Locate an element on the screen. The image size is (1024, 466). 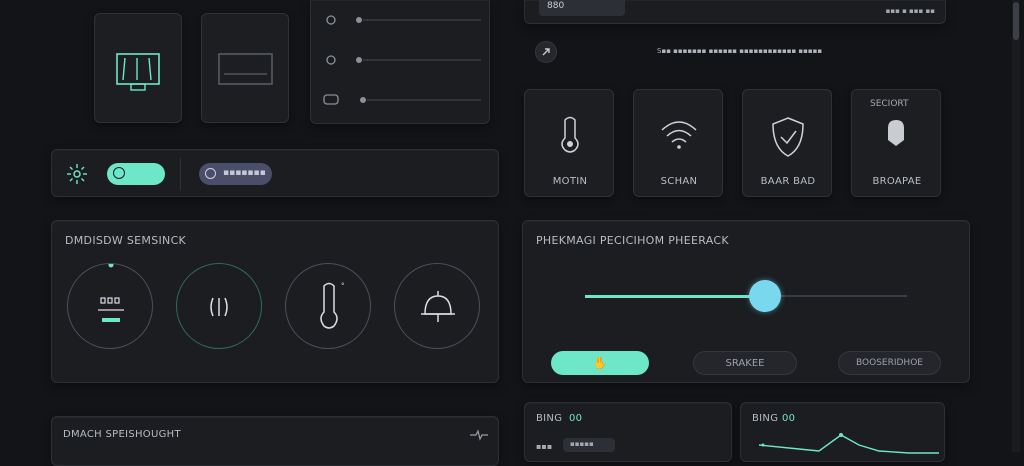
preset-button-boost: BOOSERIDHOE is located at coordinates (889, 363).